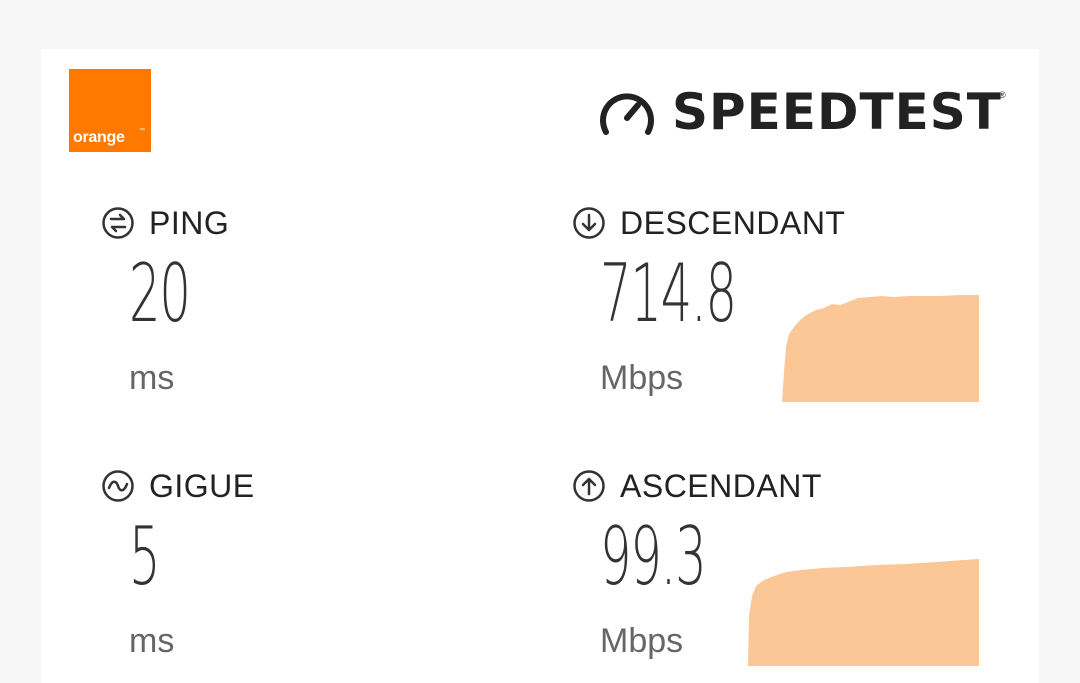 The height and width of the screenshot is (683, 1080). What do you see at coordinates (589, 223) in the screenshot?
I see `download-arrow-icon` at bounding box center [589, 223].